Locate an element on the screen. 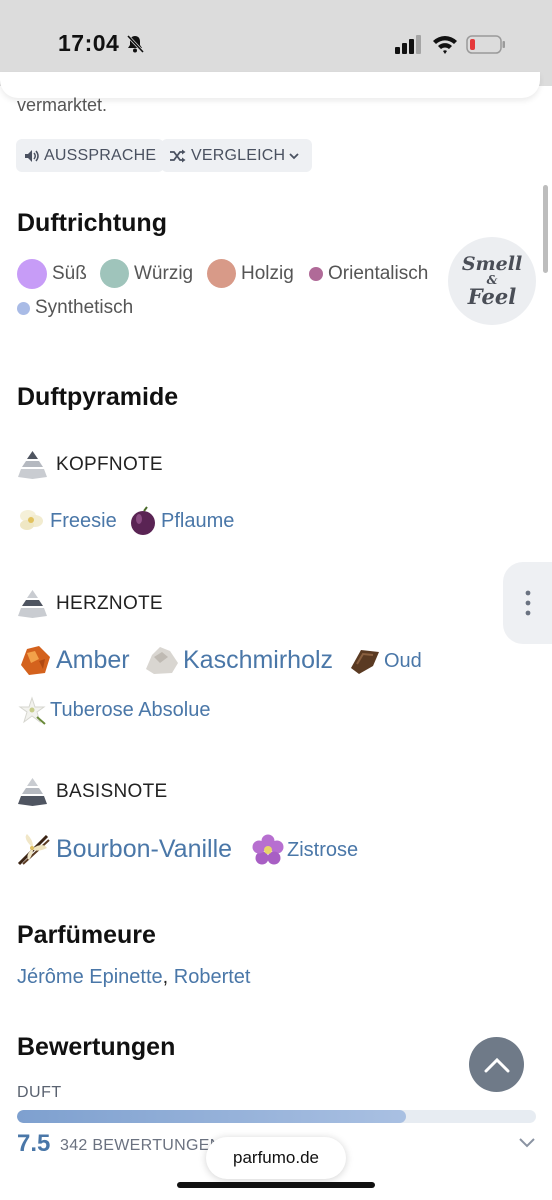 The image size is (552, 1200). note-bourbon-vanille: Bourbon-Vanille is located at coordinates (124, 849).